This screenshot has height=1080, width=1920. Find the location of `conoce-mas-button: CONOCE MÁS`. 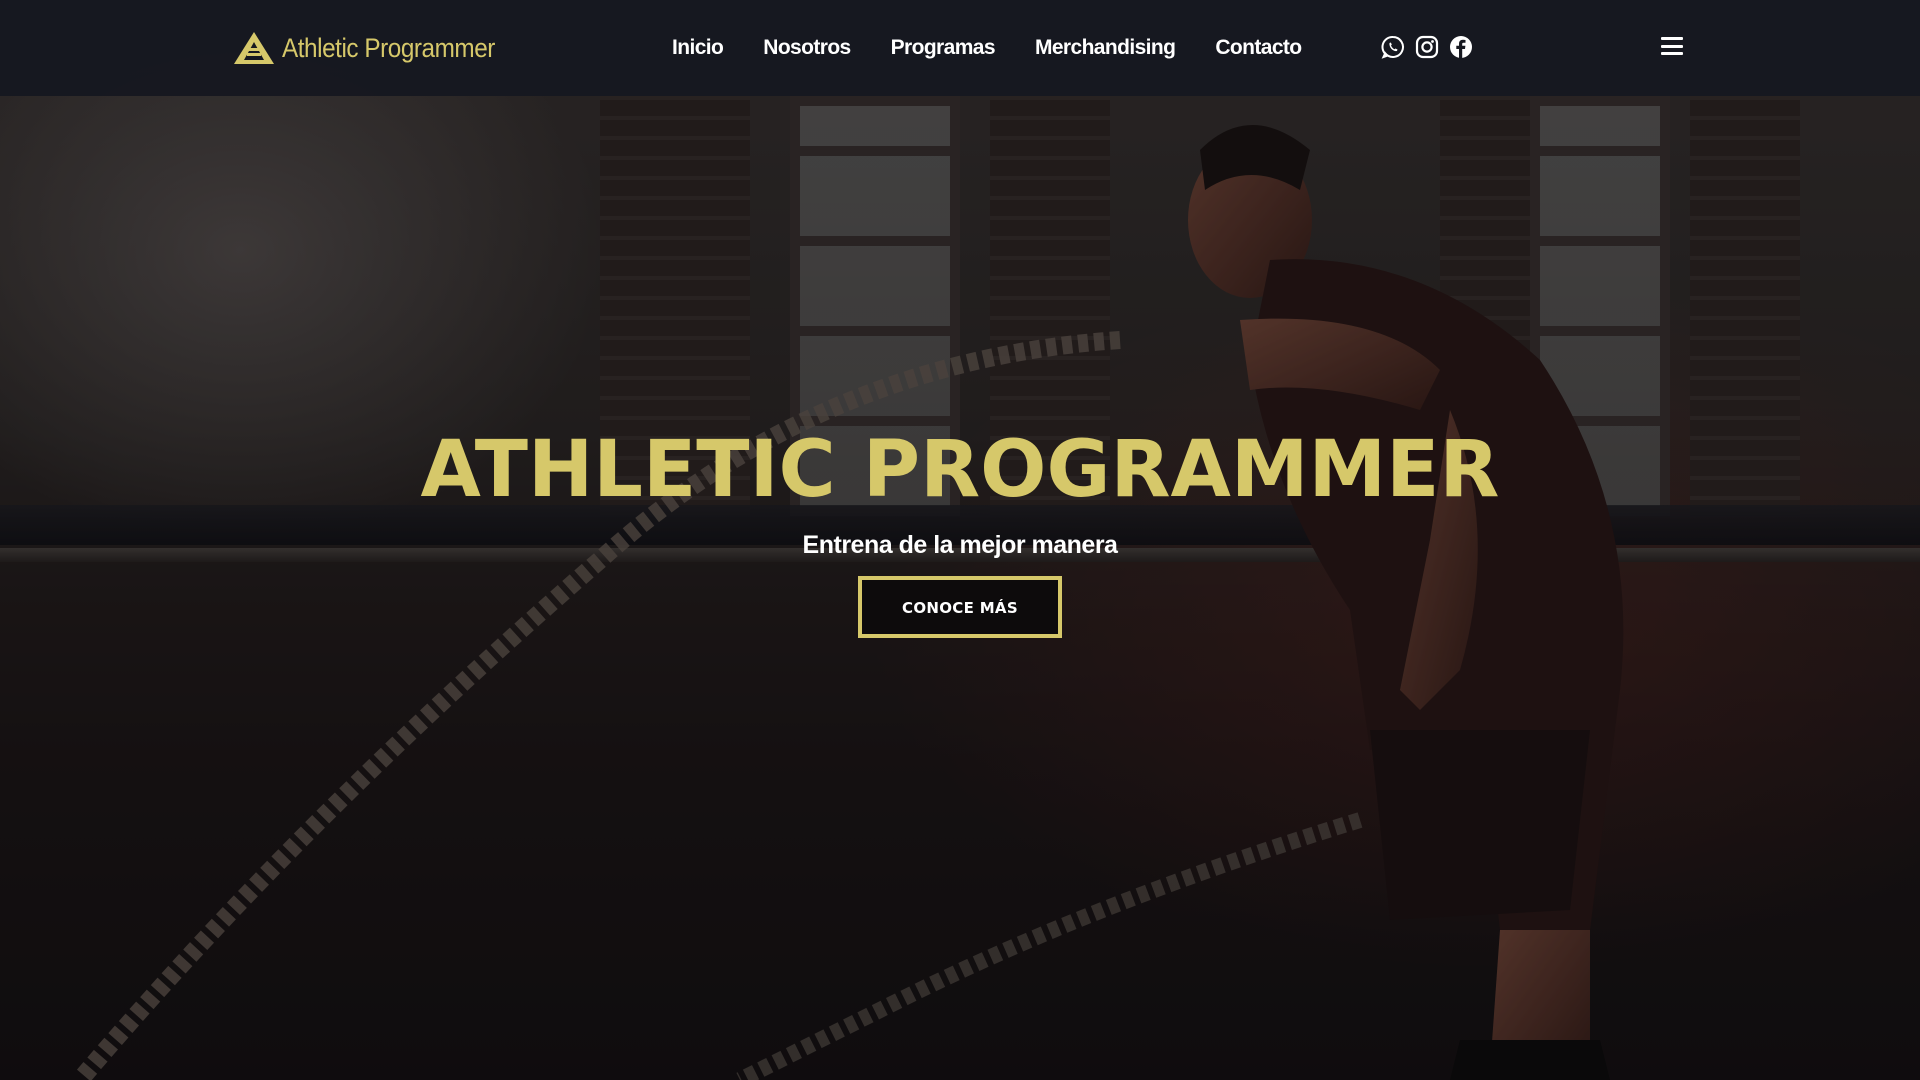

conoce-mas-button: CONOCE MÁS is located at coordinates (960, 607).